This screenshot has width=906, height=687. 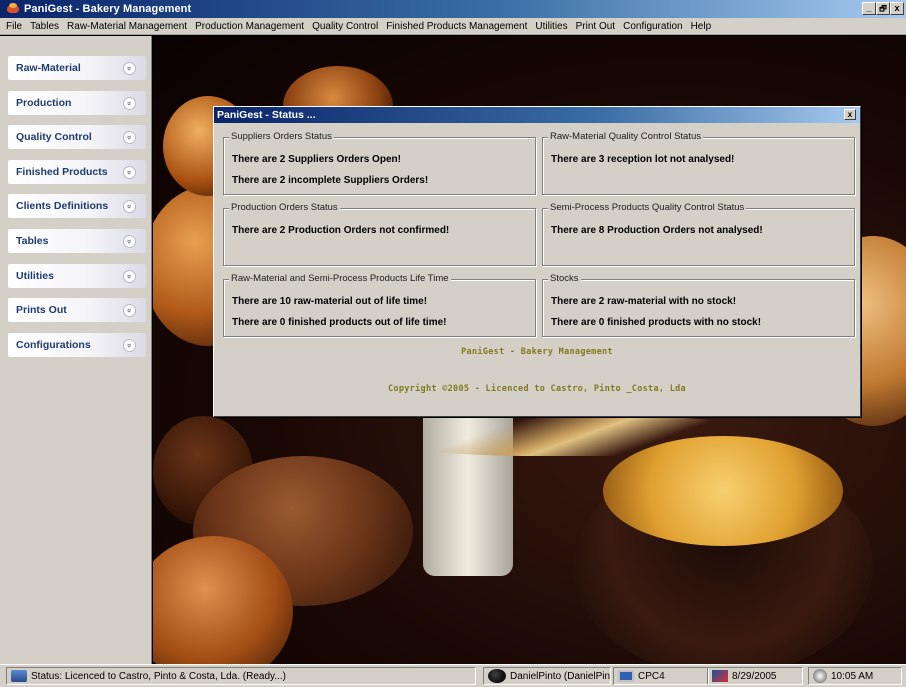 What do you see at coordinates (720, 676) in the screenshot?
I see `calendar-icon` at bounding box center [720, 676].